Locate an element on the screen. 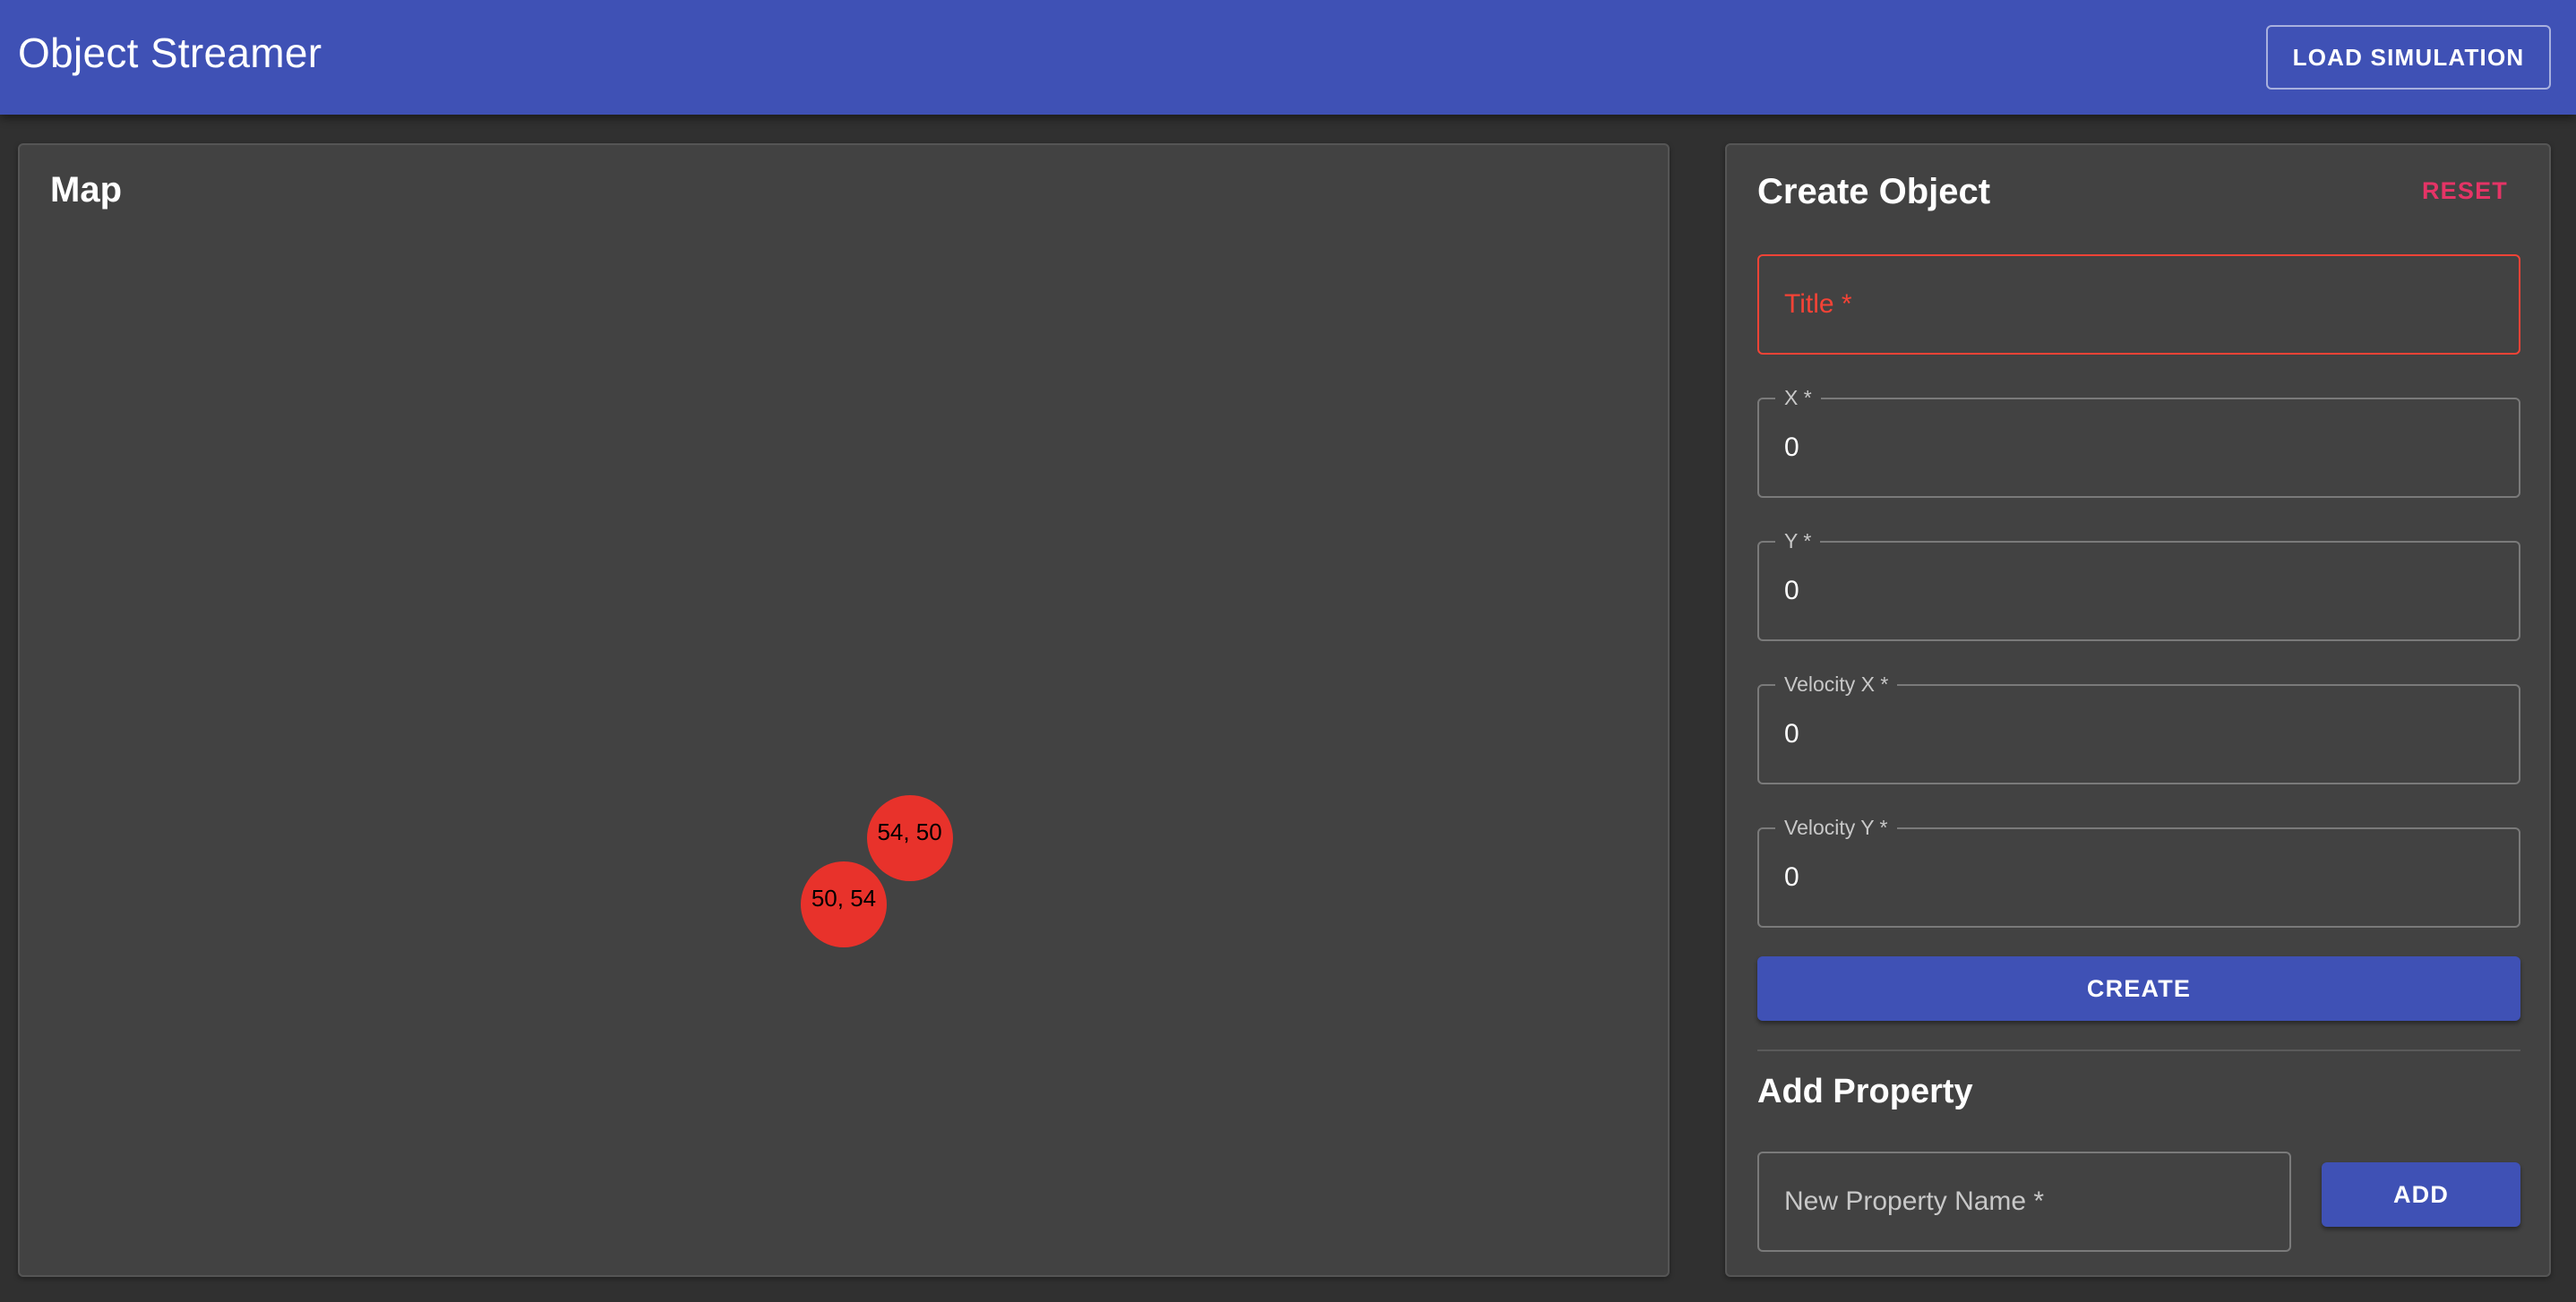 The height and width of the screenshot is (1302, 2576). property-name-input is located at coordinates (2024, 1201).